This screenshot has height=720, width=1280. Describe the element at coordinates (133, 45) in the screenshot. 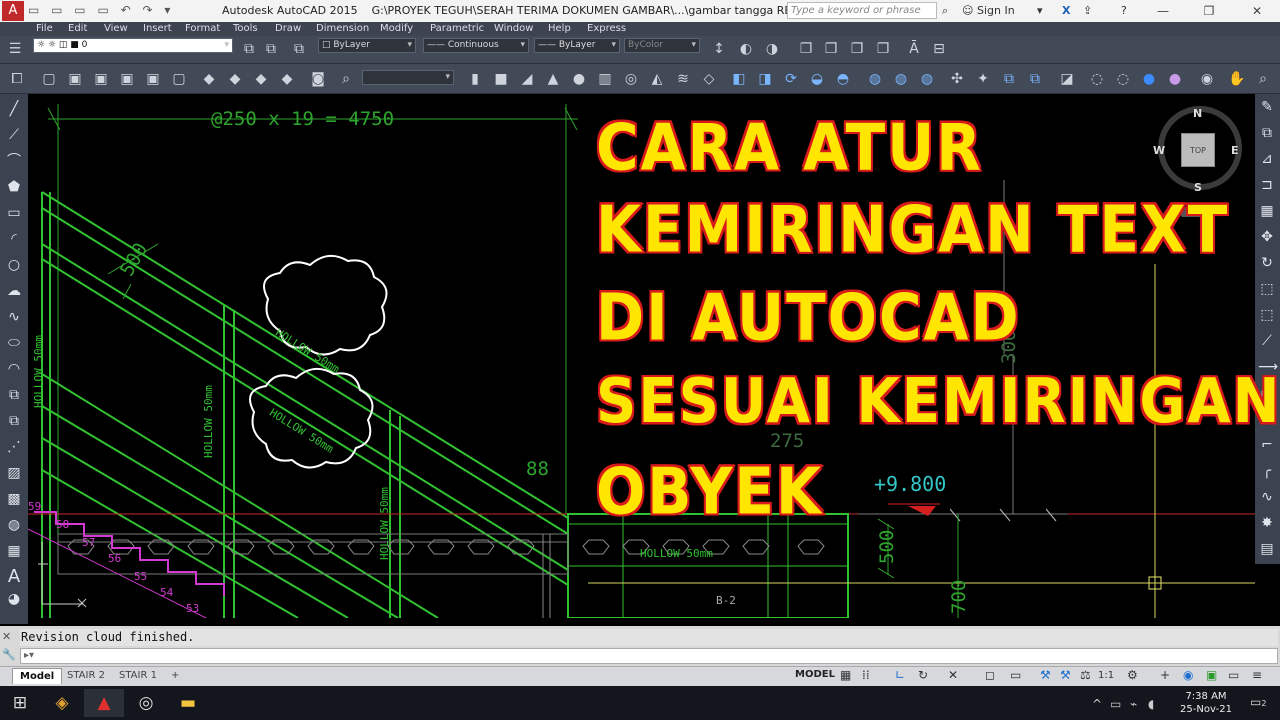

I see `layer-dropdown: ☼ ☼ ◫ ■ 0` at that location.